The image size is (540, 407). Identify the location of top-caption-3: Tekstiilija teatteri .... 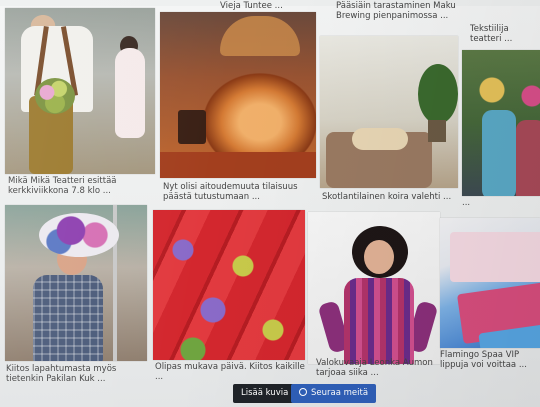
(491, 34).